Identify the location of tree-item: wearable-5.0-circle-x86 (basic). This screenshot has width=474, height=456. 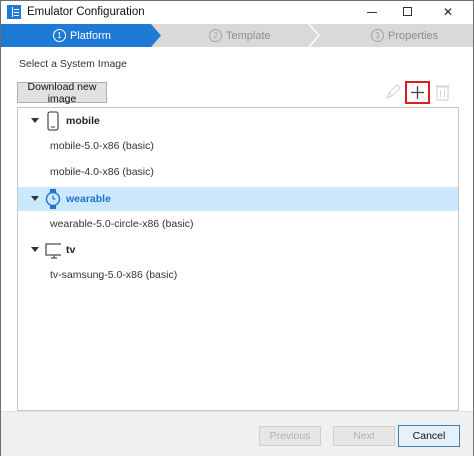
(238, 224).